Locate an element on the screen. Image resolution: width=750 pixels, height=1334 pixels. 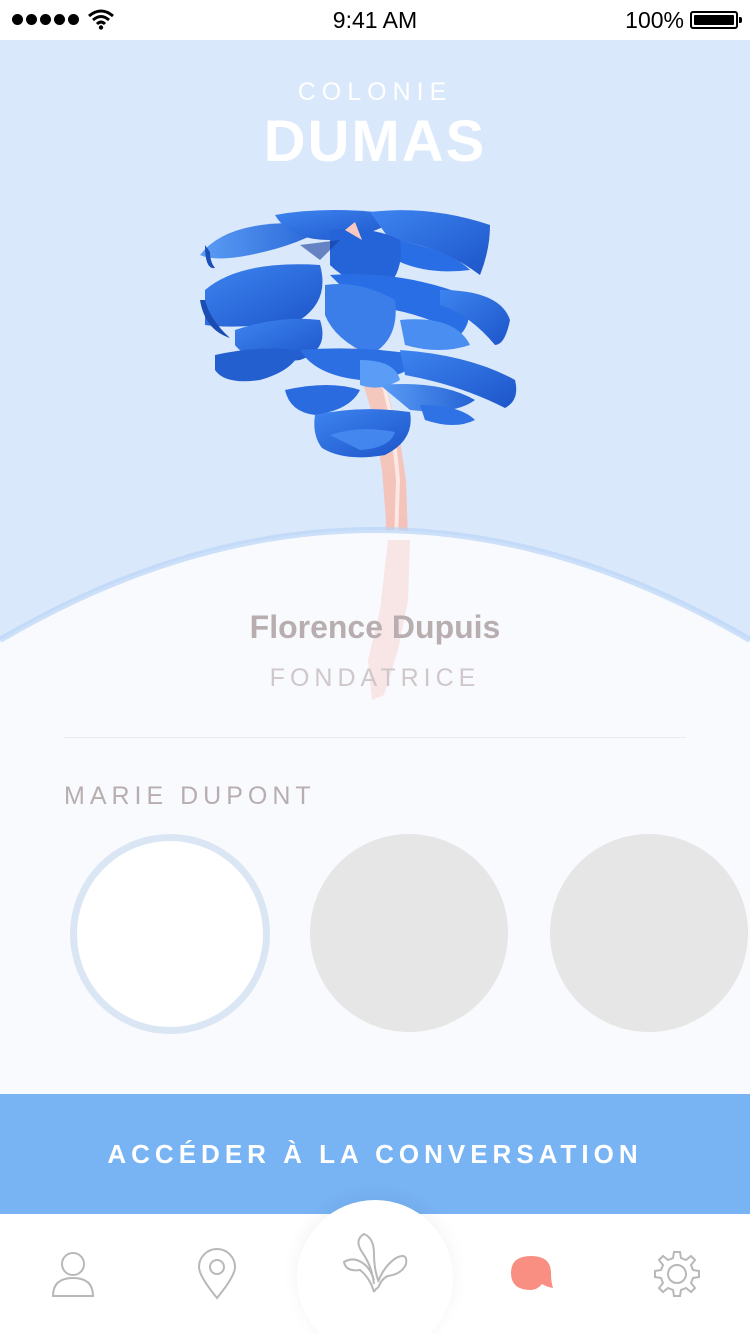
chat-bubble-icon is located at coordinates (532, 1273).